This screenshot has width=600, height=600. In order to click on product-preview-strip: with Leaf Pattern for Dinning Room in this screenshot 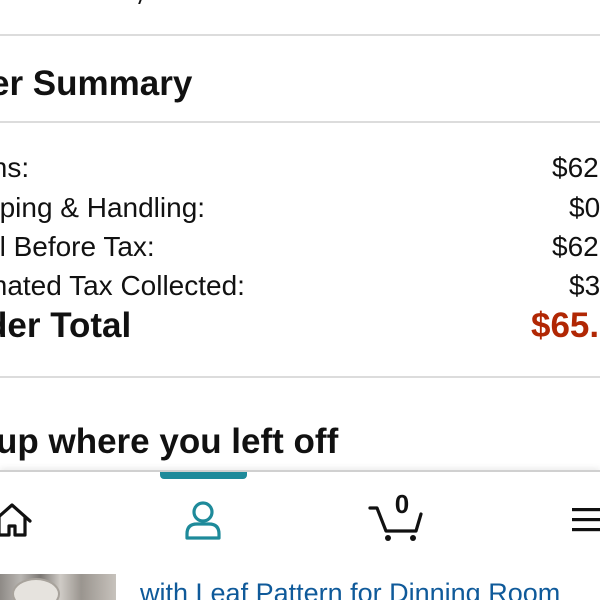, I will do `click(300, 587)`.